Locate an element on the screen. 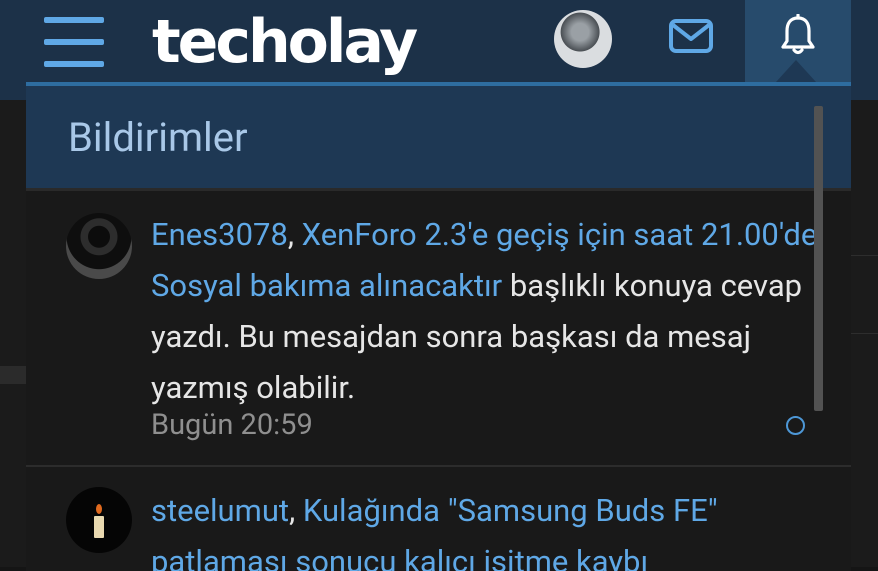  notification-time: Bugün 20:59 is located at coordinates (232, 425).